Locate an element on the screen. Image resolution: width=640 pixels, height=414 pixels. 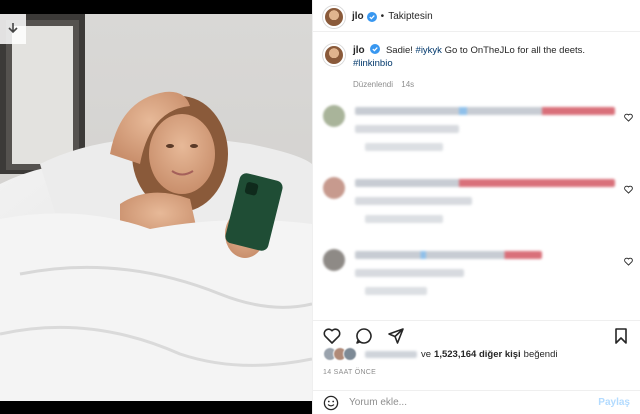
likes-tail: beğendi is located at coordinates (540, 354).